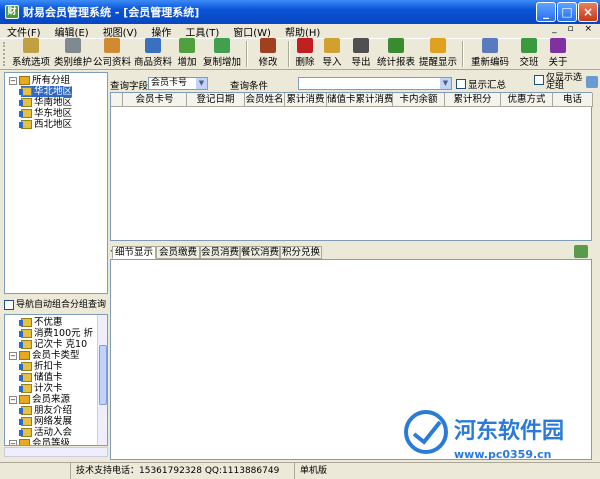 The height and width of the screenshot is (479, 600). What do you see at coordinates (558, 53) in the screenshot?
I see `toolbar-help-button: 关于` at bounding box center [558, 53].